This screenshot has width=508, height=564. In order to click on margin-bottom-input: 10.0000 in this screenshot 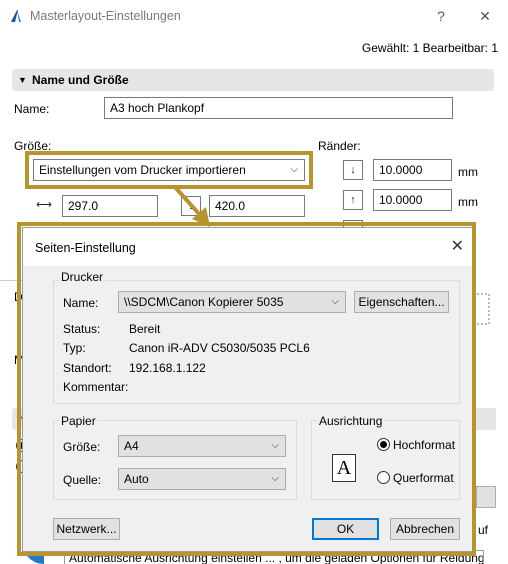, I will do `click(412, 200)`.